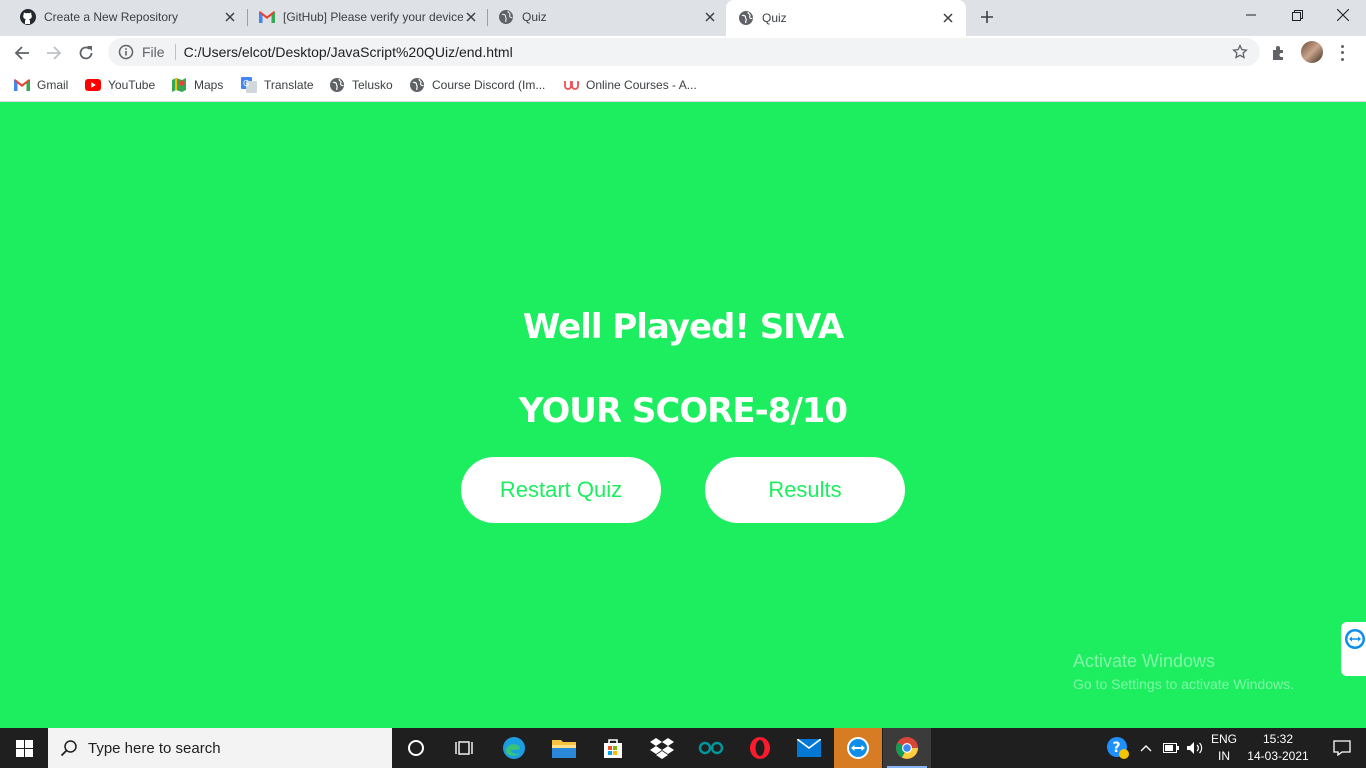 The height and width of the screenshot is (768, 1366). I want to click on close-window-button, so click(1343, 15).